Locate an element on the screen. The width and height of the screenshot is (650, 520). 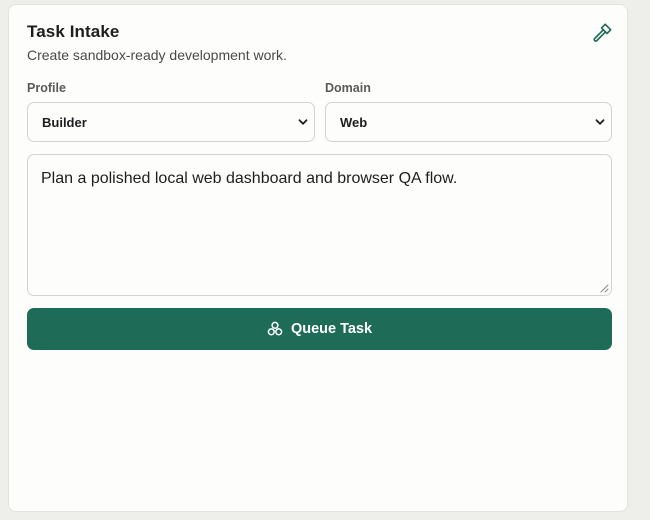
queue-task-button: Queue Task is located at coordinates (319, 329).